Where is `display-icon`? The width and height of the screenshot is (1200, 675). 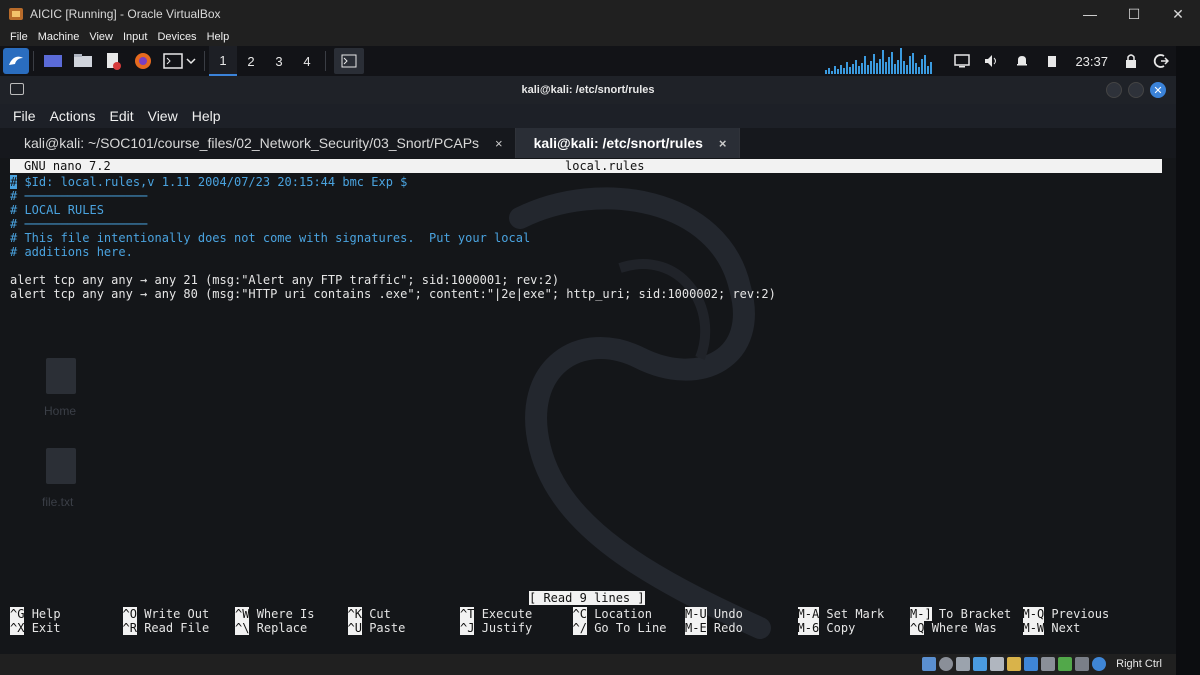
display-icon is located at coordinates (962, 61).